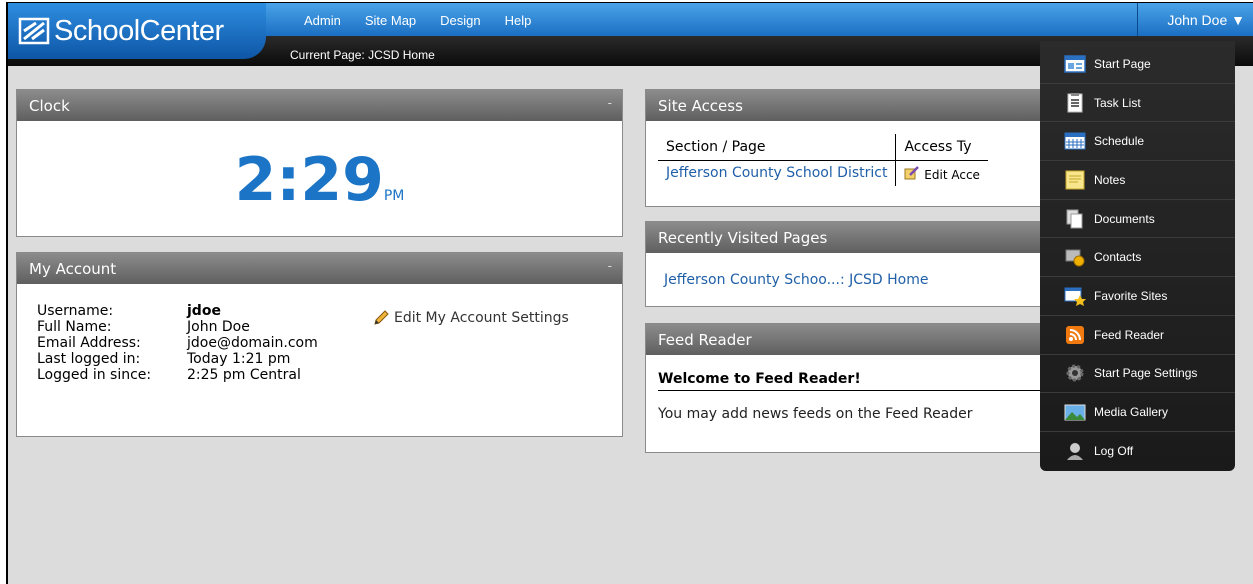  Describe the element at coordinates (1110, 179) in the screenshot. I see `menu-item-label: Notes` at that location.